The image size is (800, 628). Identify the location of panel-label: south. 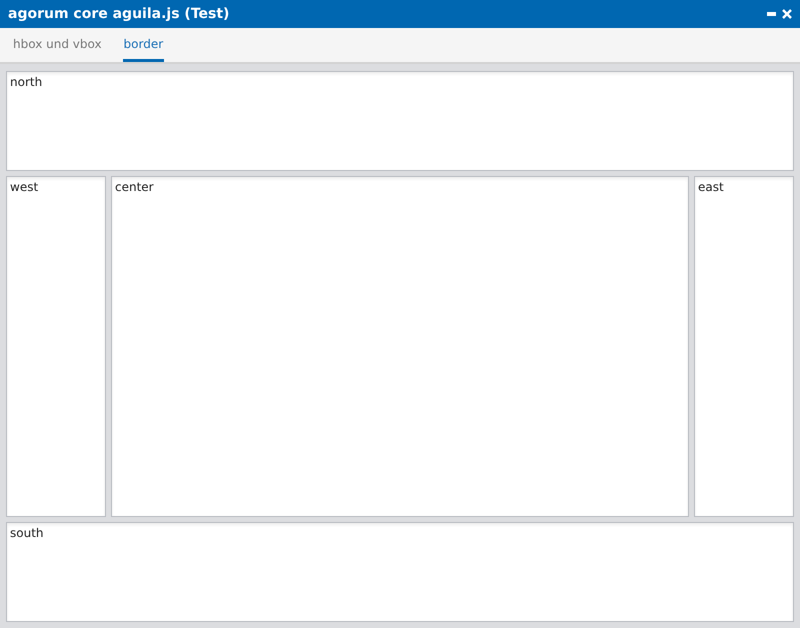
(27, 533).